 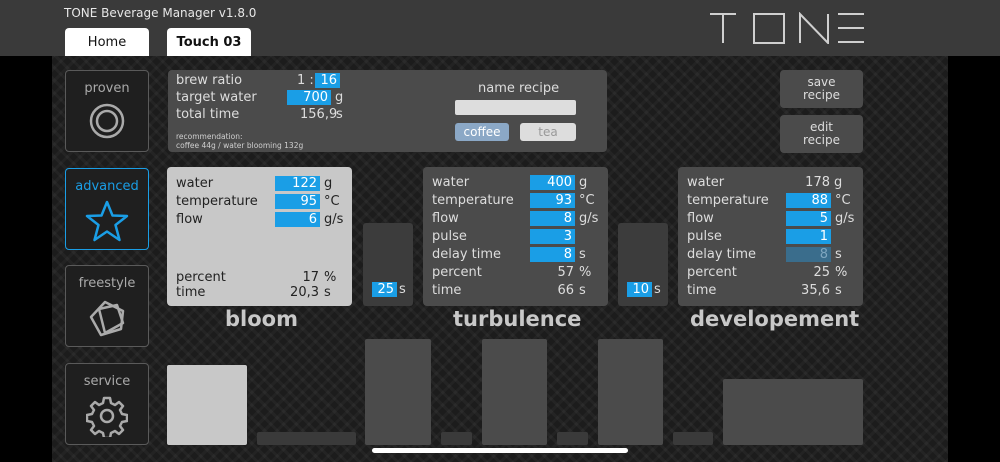 I want to click on delay-2-profile-bar, so click(x=693, y=438).